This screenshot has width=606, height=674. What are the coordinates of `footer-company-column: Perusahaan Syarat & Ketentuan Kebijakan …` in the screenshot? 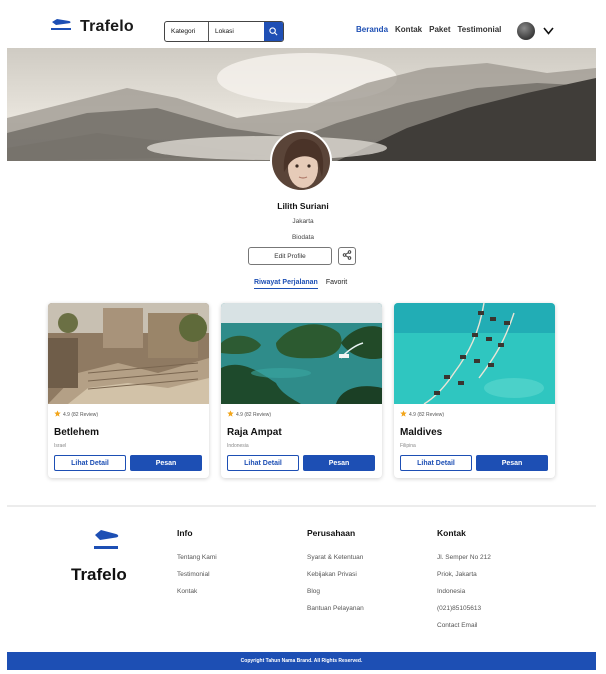 It's located at (335, 574).